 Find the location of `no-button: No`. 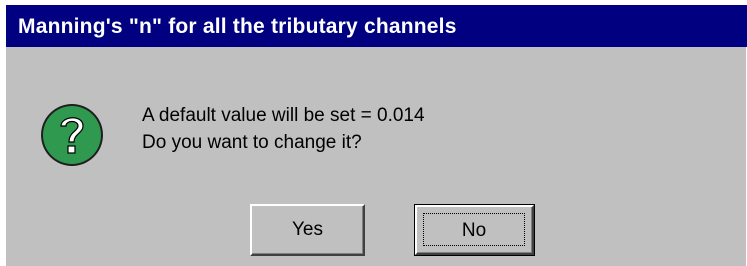

no-button: No is located at coordinates (474, 230).